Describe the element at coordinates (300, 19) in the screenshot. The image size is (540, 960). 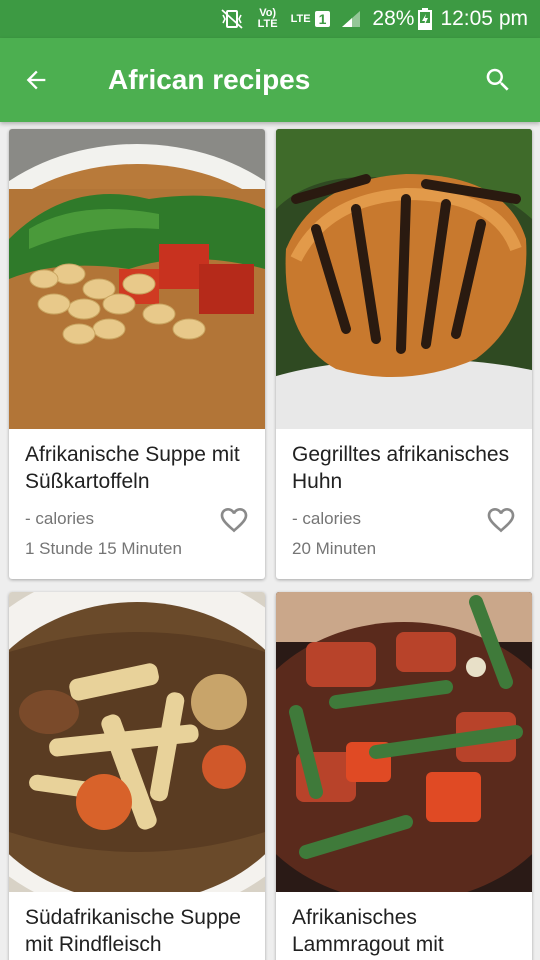
I see `lte-label: LTE` at that location.